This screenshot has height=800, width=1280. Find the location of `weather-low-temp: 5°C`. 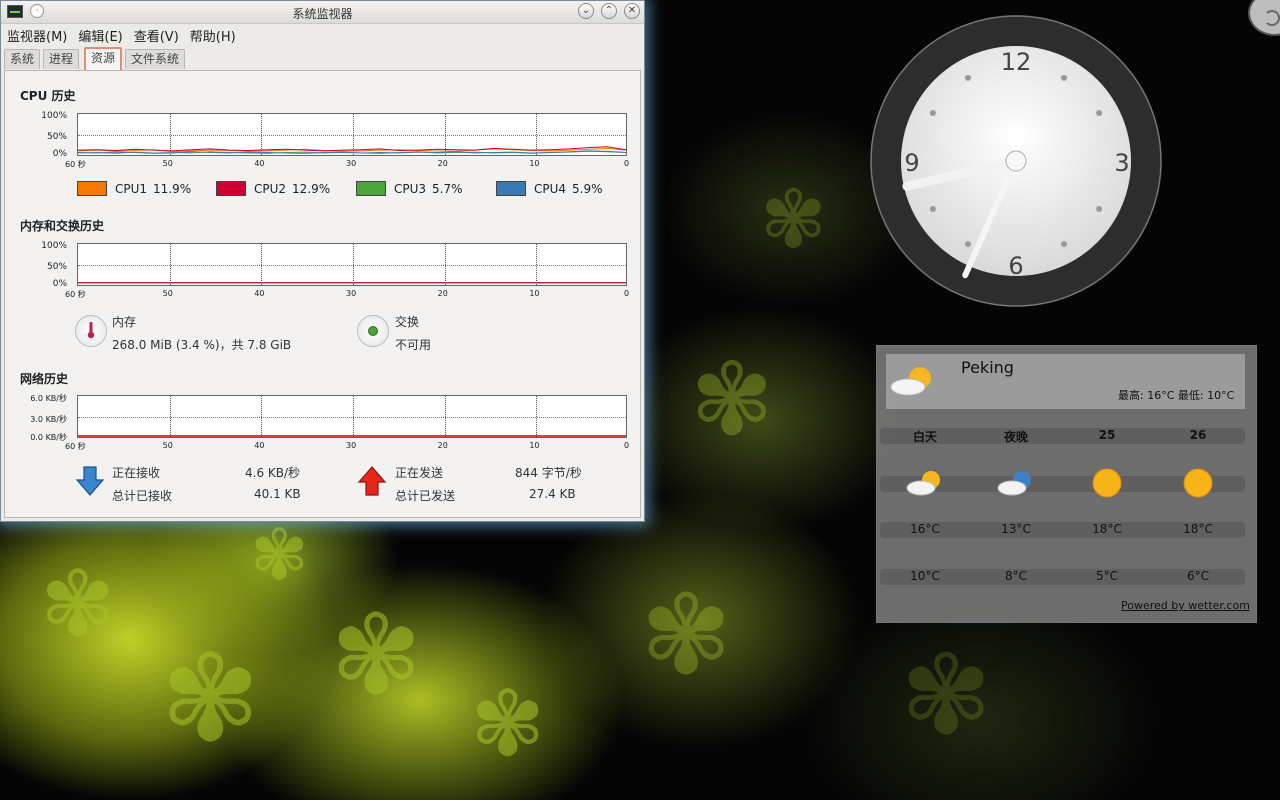

weather-low-temp: 5°C is located at coordinates (1106, 576).